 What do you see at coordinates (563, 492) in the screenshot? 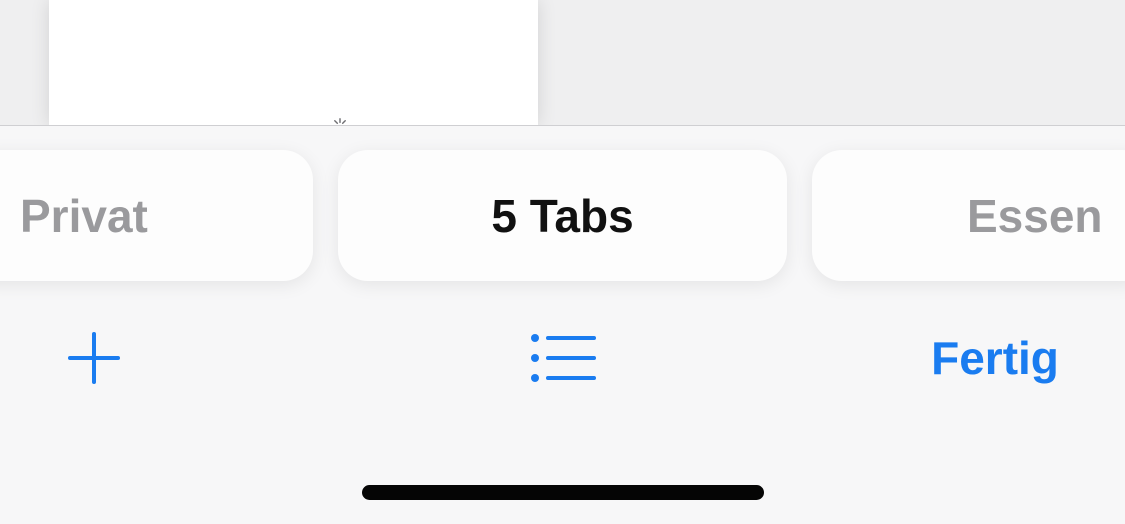
I see `home-indicator` at bounding box center [563, 492].